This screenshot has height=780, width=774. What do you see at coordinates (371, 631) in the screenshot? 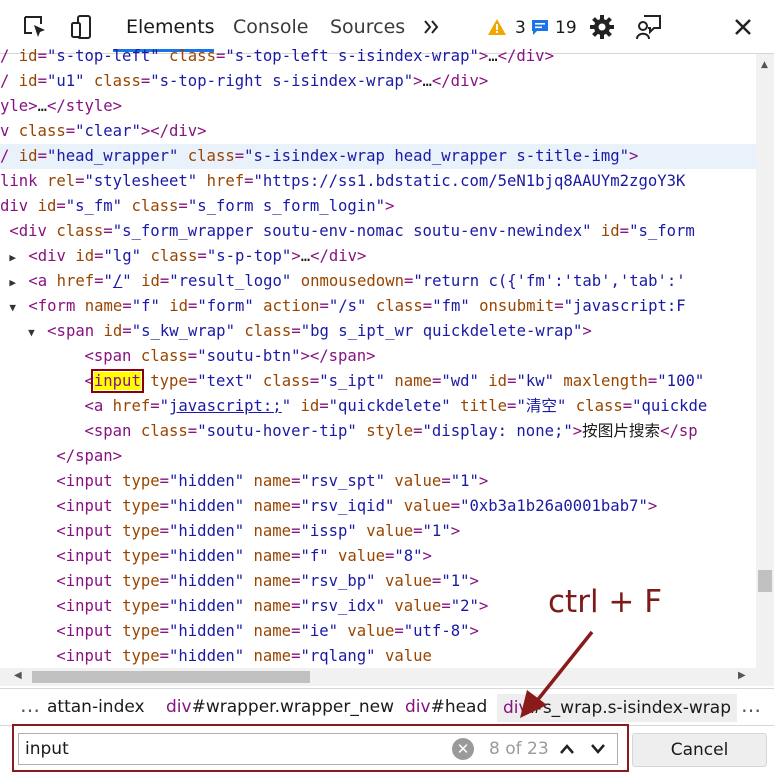
I see `code-token: value` at bounding box center [371, 631].